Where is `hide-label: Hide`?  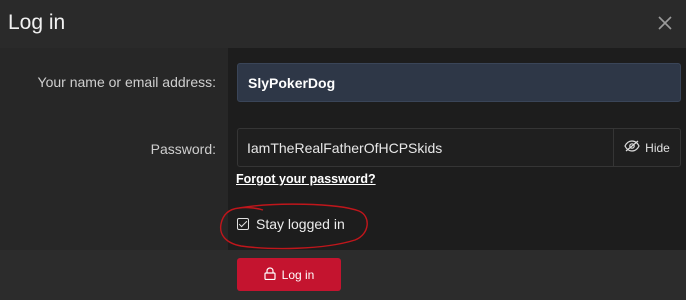 hide-label: Hide is located at coordinates (657, 147).